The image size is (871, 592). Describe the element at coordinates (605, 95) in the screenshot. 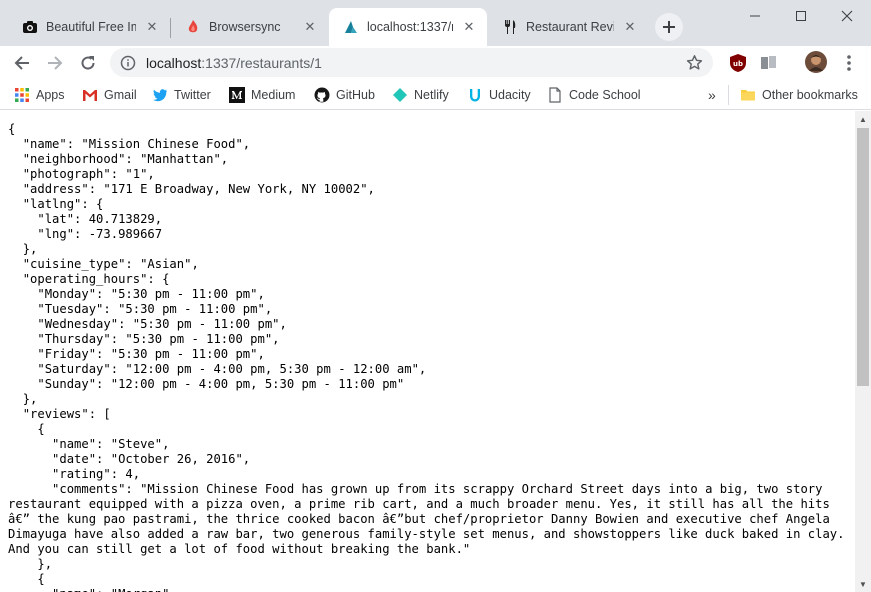

I see `bookmark-label: Code School` at that location.